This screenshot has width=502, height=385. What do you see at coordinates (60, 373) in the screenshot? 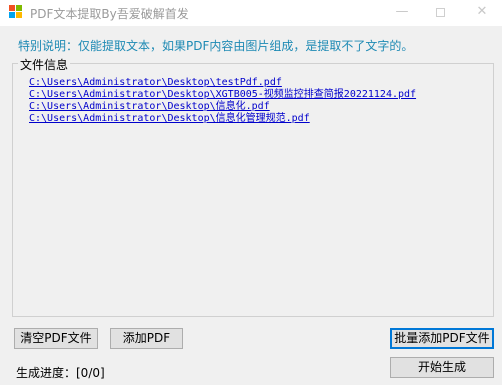
I see `progress-label: 生成进度：[0/0]` at bounding box center [60, 373].